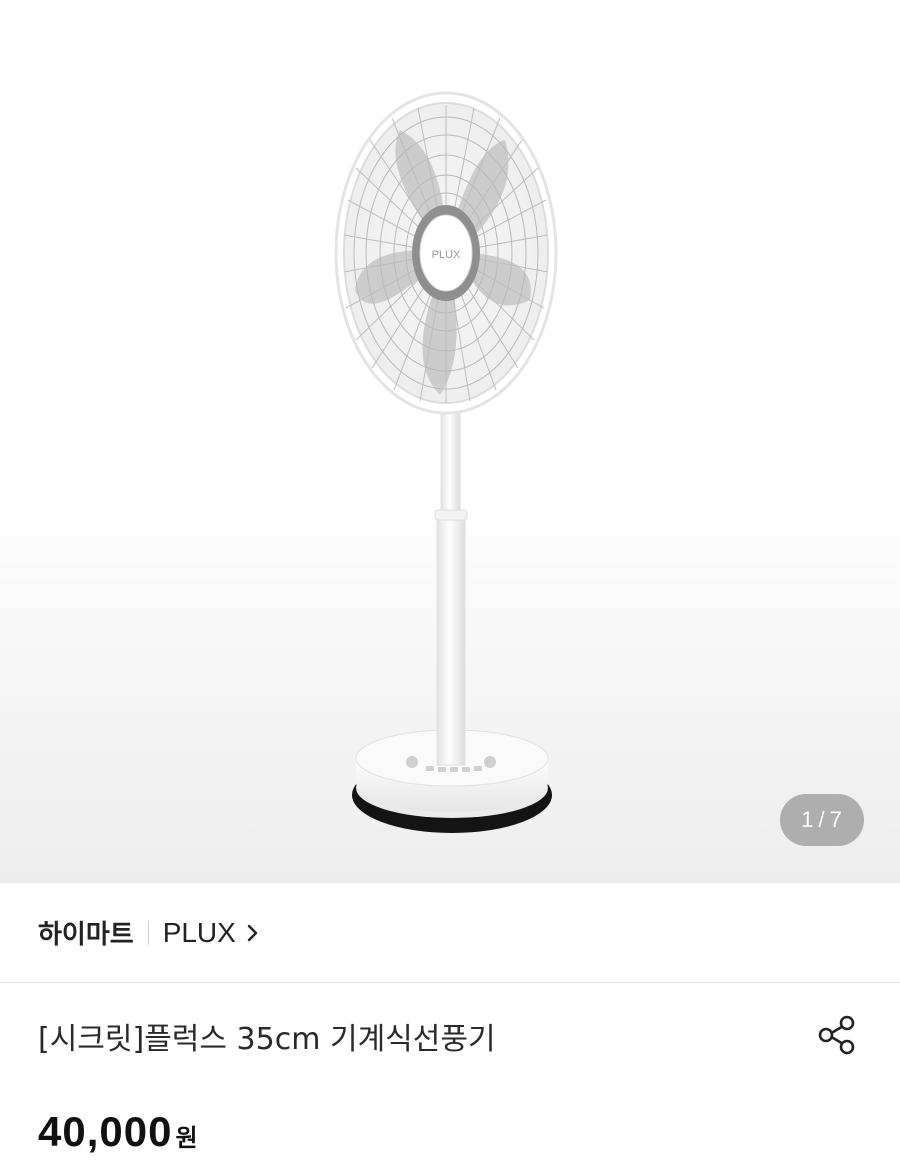 The height and width of the screenshot is (1164, 900). Describe the element at coordinates (837, 1035) in the screenshot. I see `share-icon` at that location.